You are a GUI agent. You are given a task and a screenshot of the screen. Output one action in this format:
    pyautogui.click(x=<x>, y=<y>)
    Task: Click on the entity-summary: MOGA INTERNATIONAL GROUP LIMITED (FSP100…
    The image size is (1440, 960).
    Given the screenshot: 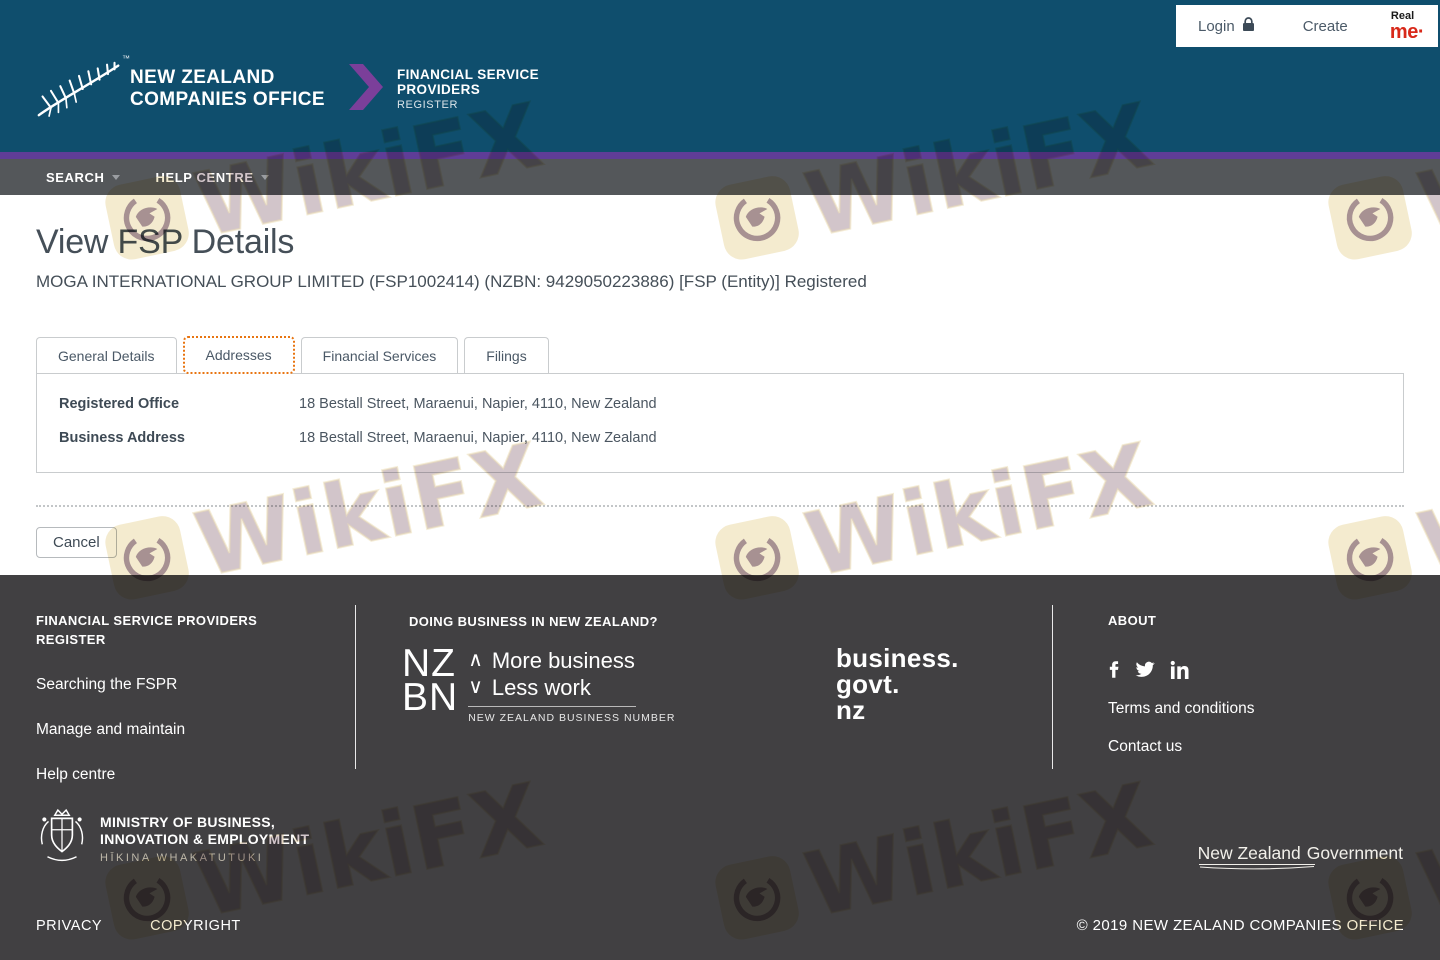 What is the action you would take?
    pyautogui.click(x=451, y=281)
    